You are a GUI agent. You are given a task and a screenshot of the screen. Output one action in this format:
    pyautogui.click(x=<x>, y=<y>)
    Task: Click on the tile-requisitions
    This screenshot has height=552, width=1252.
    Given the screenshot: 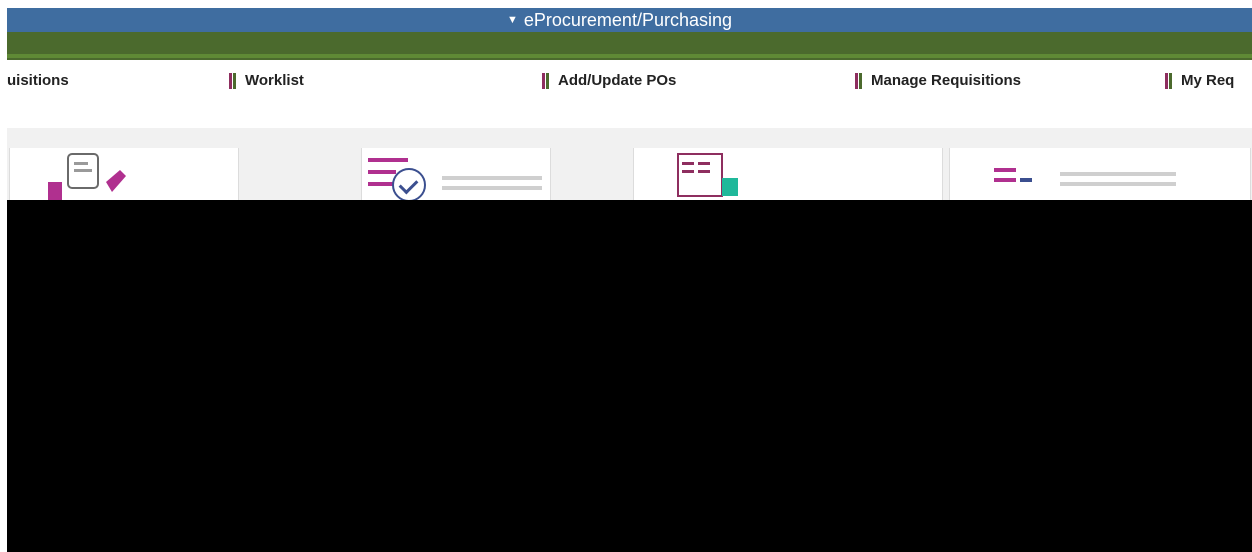 What is the action you would take?
    pyautogui.click(x=124, y=174)
    